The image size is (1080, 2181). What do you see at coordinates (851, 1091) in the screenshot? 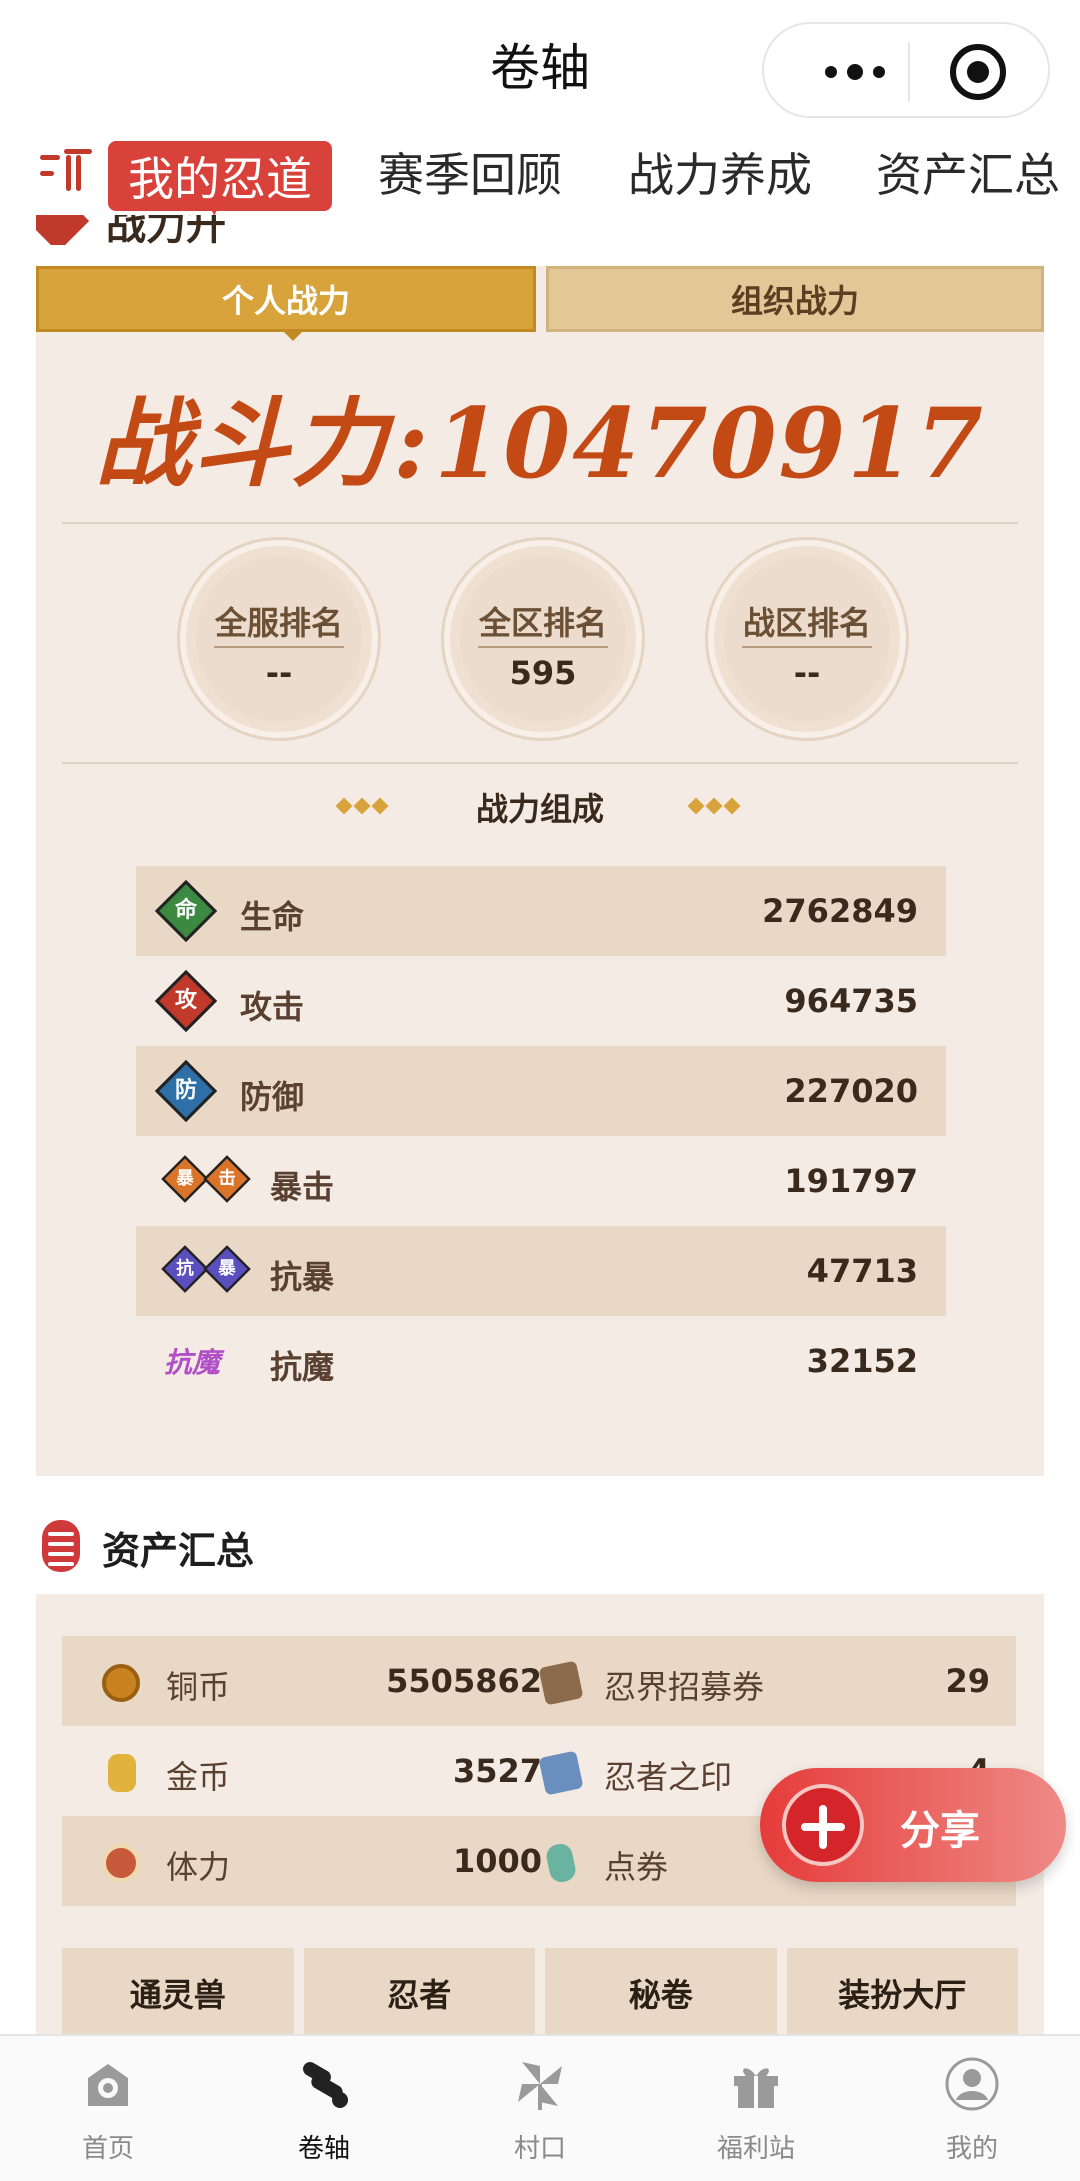
I see `stat-value: 227020` at bounding box center [851, 1091].